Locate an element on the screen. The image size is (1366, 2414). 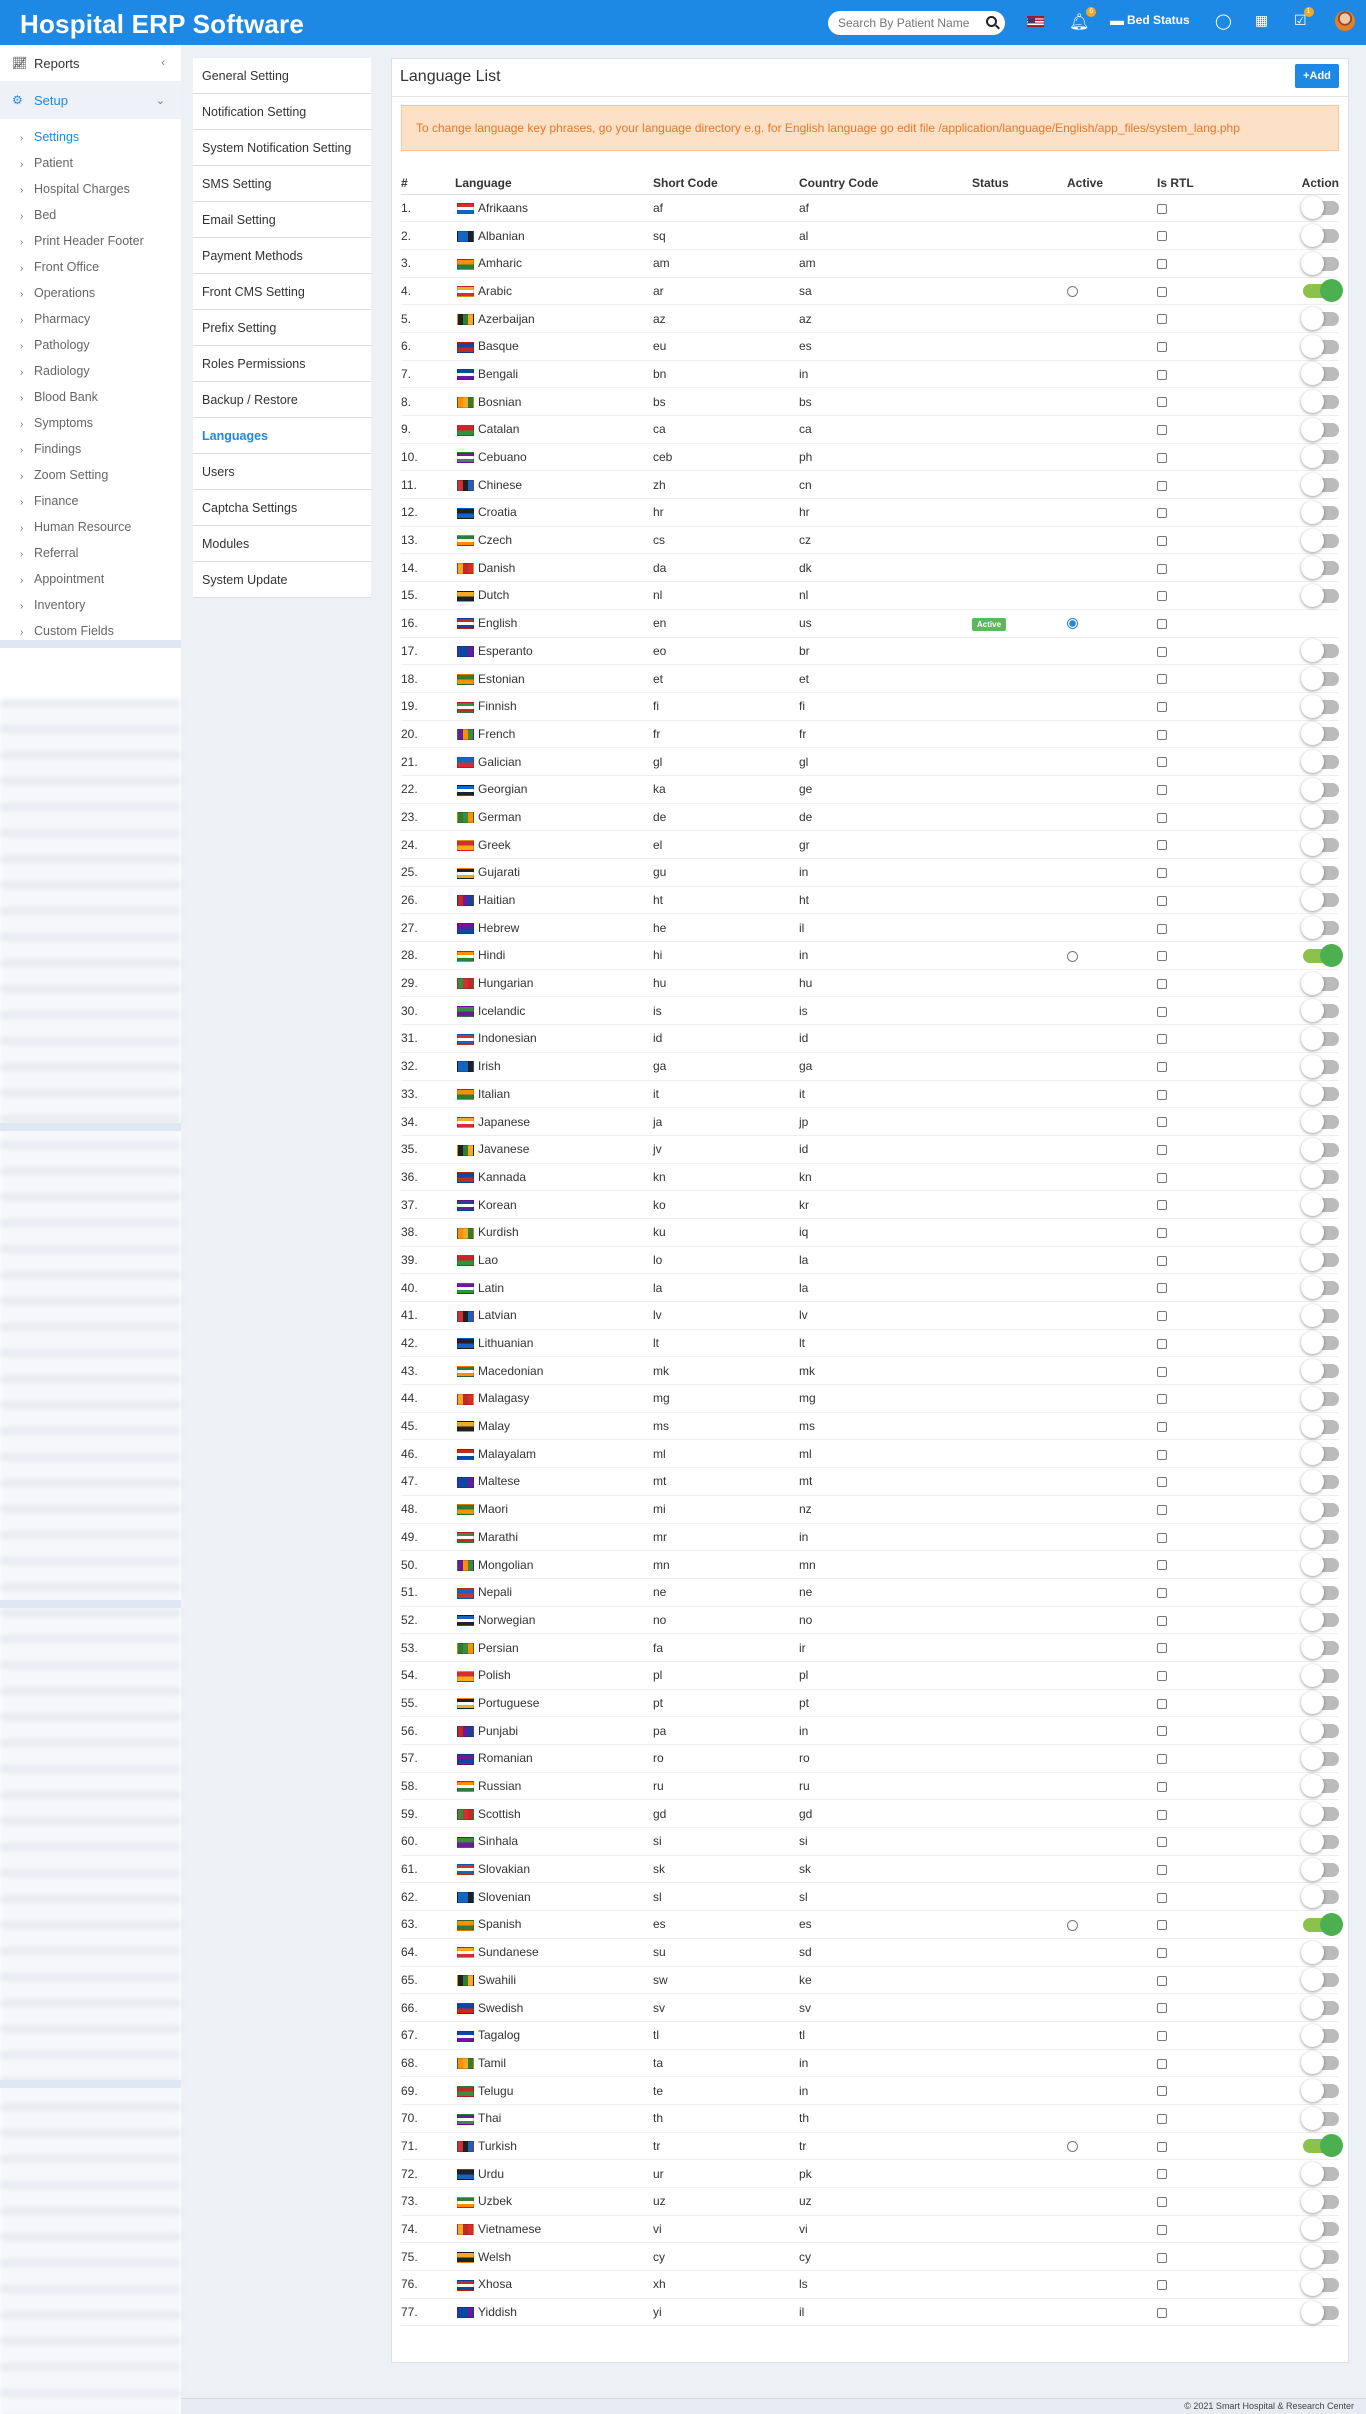
sidebar-subitem: › Finance is located at coordinates (49, 501).